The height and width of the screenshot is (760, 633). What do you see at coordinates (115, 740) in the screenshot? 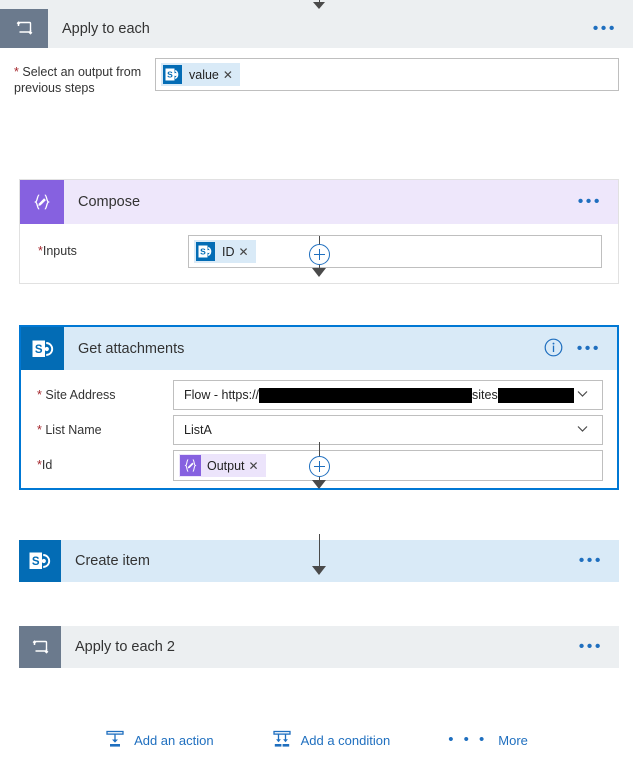
I see `add-action-icon` at bounding box center [115, 740].